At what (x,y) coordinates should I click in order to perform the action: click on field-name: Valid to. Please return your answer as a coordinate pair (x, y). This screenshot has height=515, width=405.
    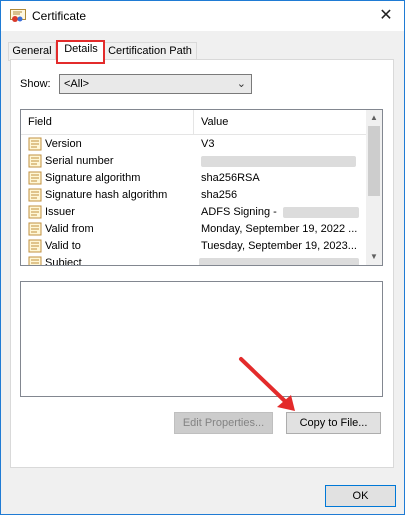
    Looking at the image, I should click on (63, 246).